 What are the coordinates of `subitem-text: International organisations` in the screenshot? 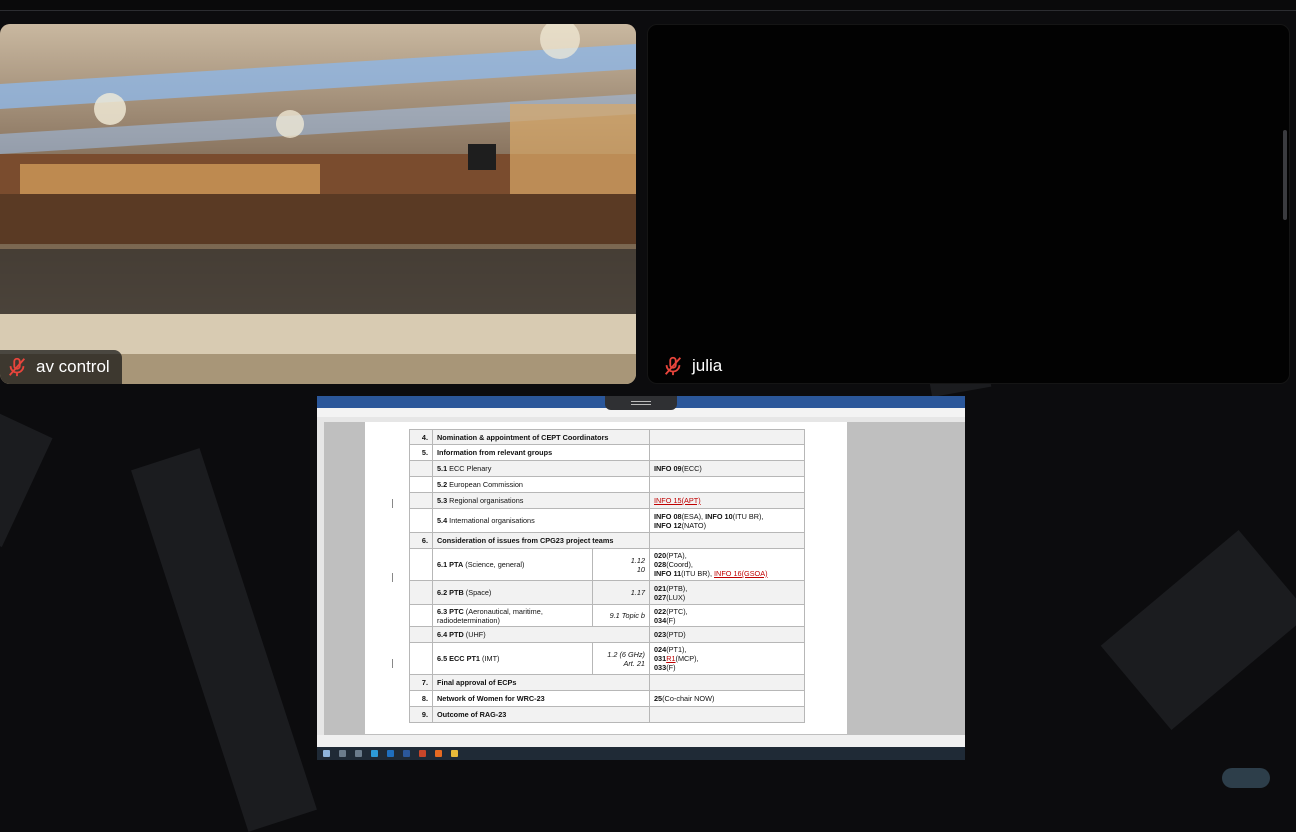 It's located at (492, 520).